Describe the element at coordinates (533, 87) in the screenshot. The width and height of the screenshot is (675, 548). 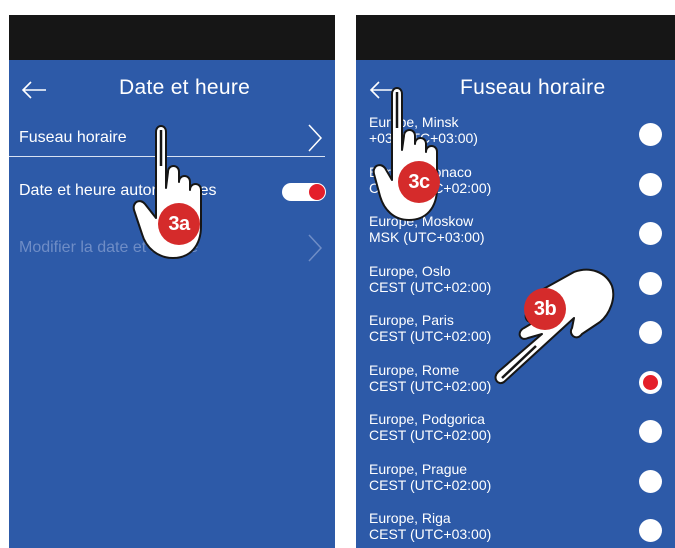
I see `page-title: Fuseau horaire` at that location.